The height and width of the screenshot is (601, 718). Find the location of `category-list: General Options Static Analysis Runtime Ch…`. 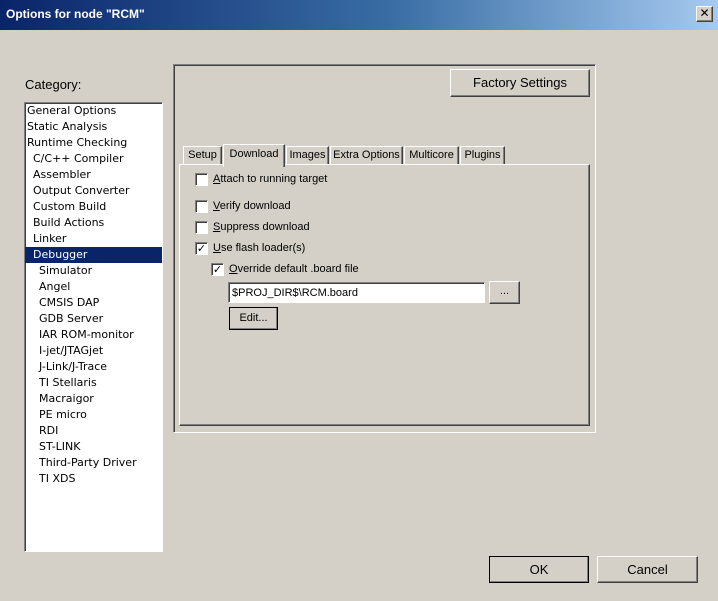

category-list: General Options Static Analysis Runtime Ch… is located at coordinates (93, 327).